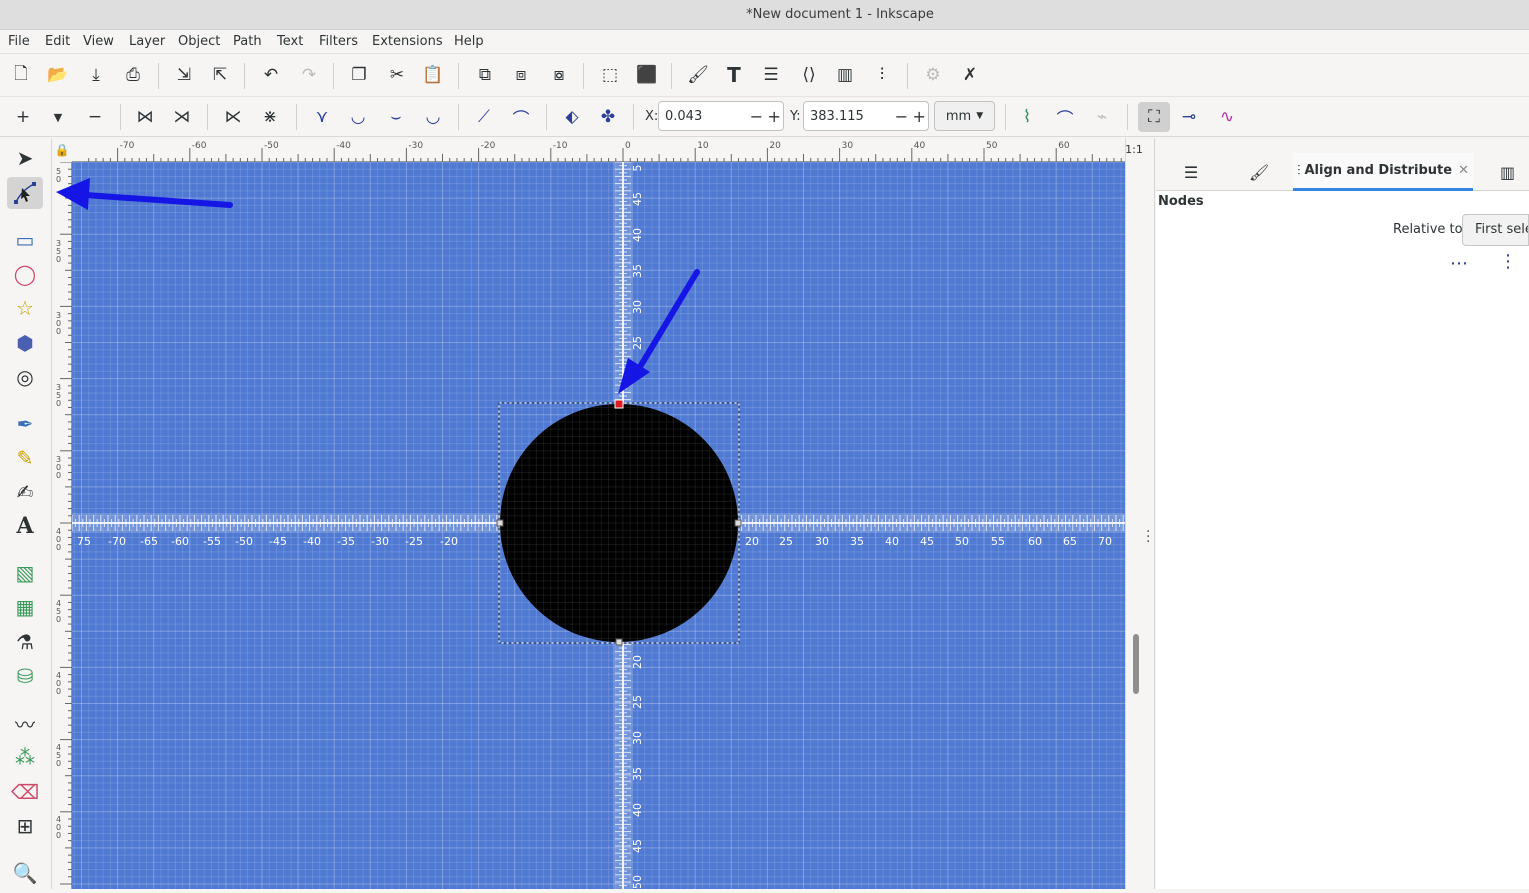 The width and height of the screenshot is (1529, 893). What do you see at coordinates (1070, 541) in the screenshot?
I see `guide-label: 65` at bounding box center [1070, 541].